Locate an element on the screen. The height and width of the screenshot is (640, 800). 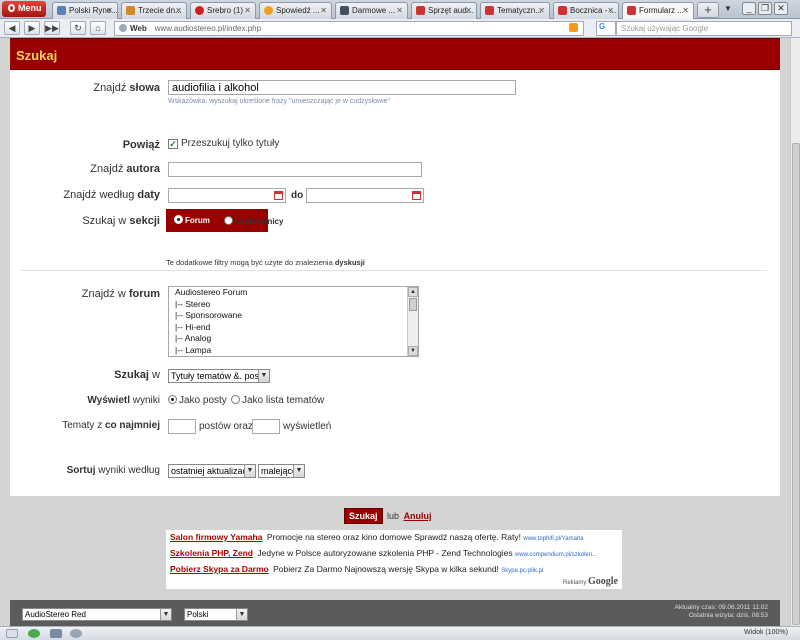
browser-tab-active: Formularz ... ✕ is located at coordinates (658, 11).